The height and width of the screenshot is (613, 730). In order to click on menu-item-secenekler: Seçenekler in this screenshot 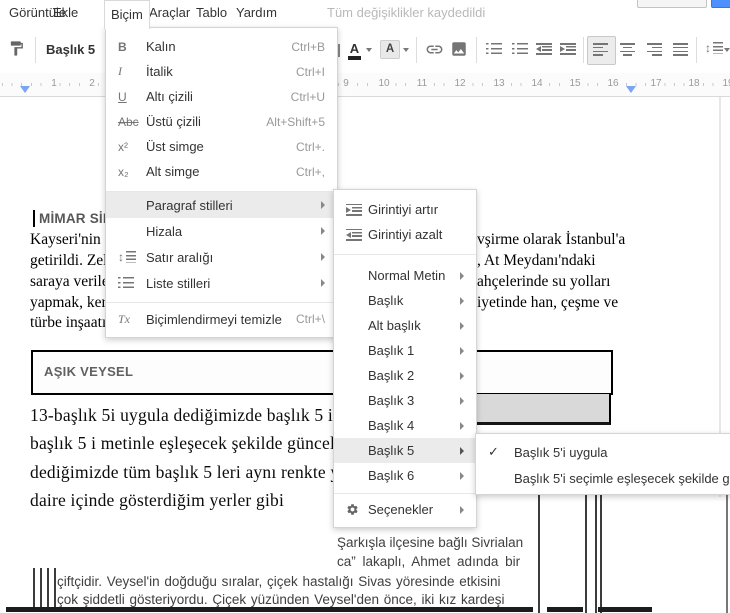, I will do `click(405, 509)`.